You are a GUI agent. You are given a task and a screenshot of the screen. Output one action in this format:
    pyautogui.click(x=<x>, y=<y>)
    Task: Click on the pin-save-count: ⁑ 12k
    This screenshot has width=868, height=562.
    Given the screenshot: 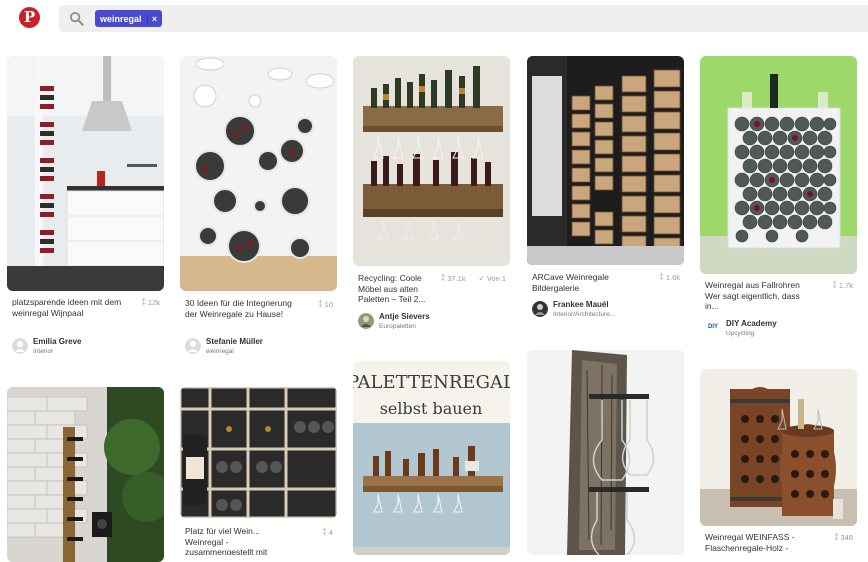 What is the action you would take?
    pyautogui.click(x=150, y=302)
    